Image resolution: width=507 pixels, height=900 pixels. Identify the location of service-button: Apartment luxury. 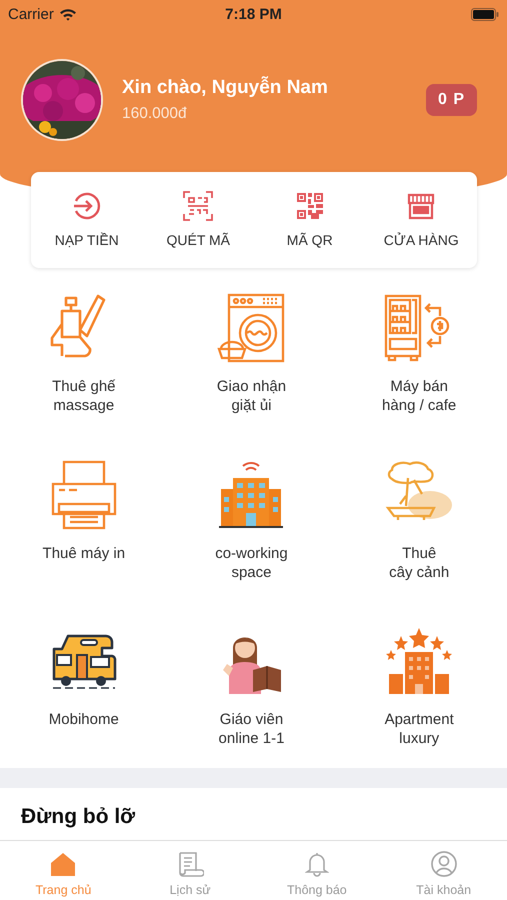
(419, 684).